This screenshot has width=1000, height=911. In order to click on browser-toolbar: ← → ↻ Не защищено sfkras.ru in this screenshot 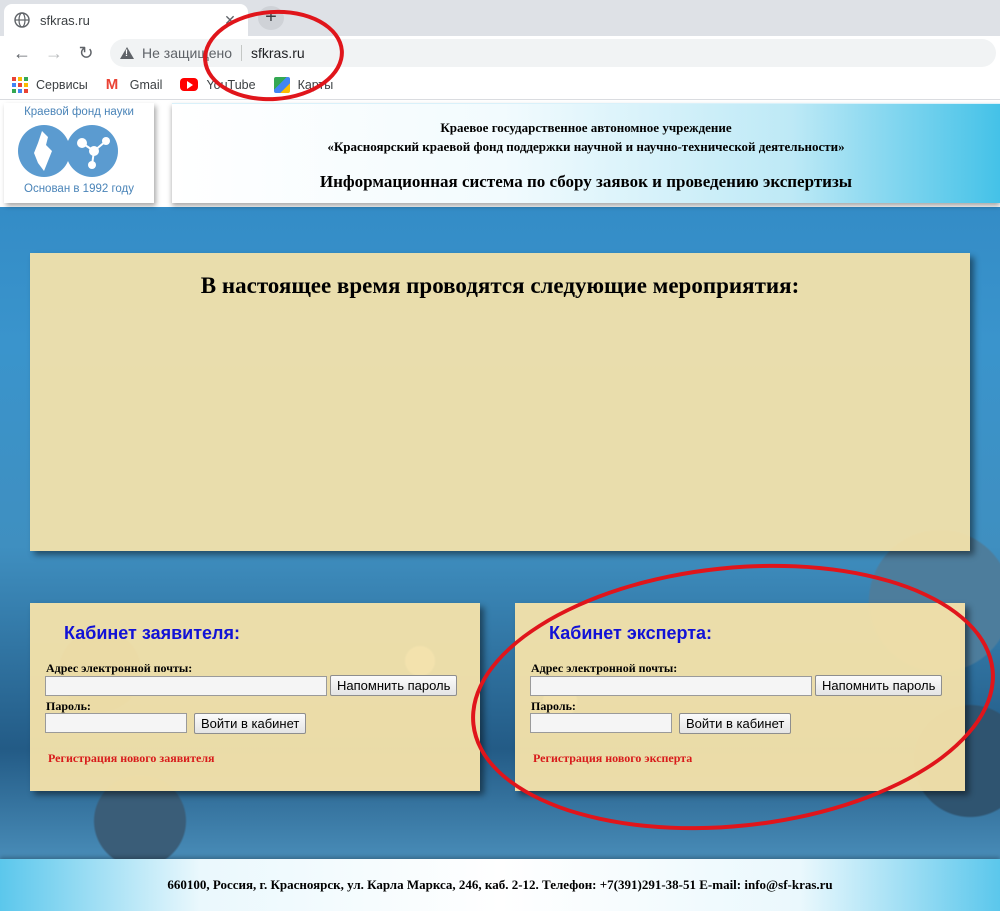, I will do `click(500, 53)`.